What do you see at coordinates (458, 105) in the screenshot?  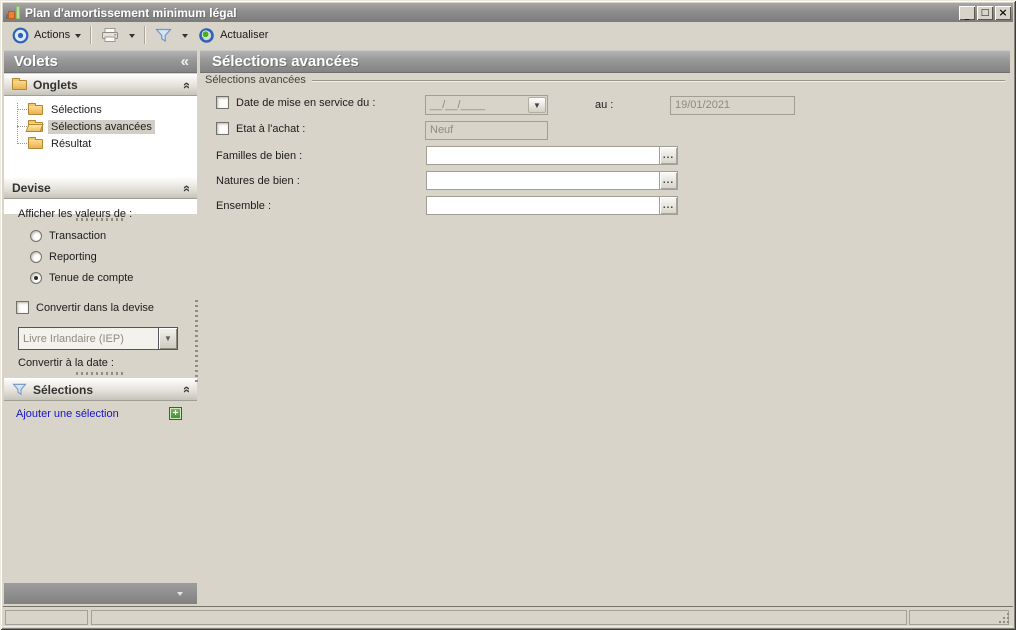 I see `date-from-value: __/__/____` at bounding box center [458, 105].